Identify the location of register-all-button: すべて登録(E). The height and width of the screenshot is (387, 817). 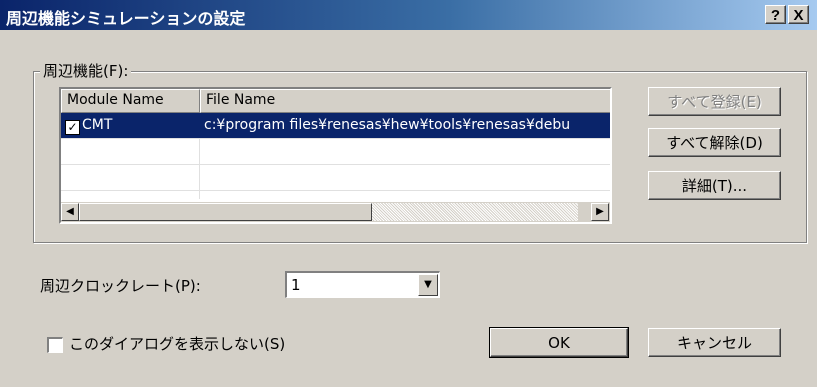
(714, 101).